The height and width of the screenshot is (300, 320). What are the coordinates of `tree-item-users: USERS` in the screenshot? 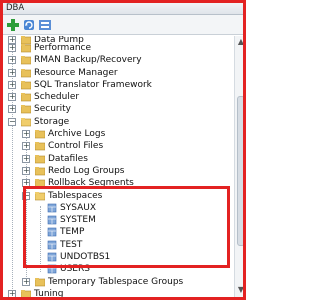 It's located at (118, 269).